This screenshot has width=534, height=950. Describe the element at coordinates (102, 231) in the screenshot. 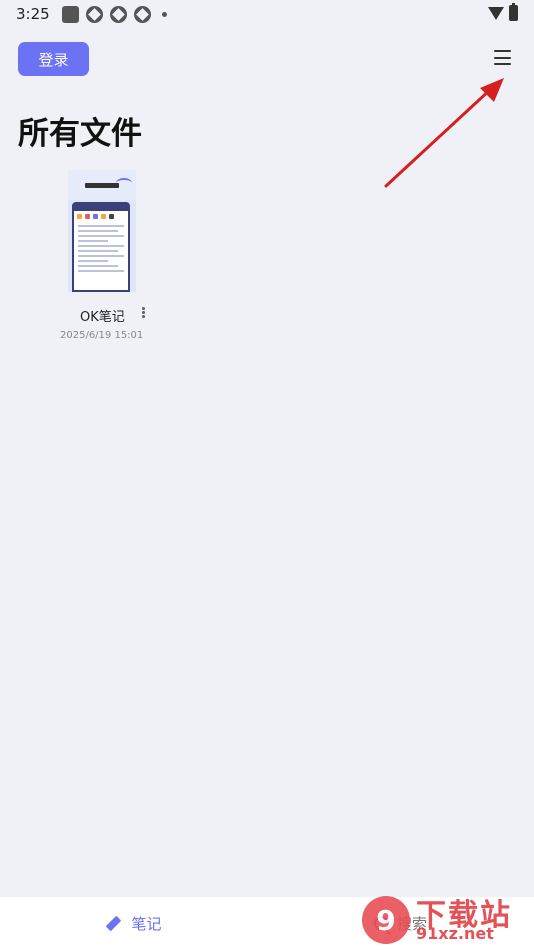

I see `file-thumbnail` at that location.